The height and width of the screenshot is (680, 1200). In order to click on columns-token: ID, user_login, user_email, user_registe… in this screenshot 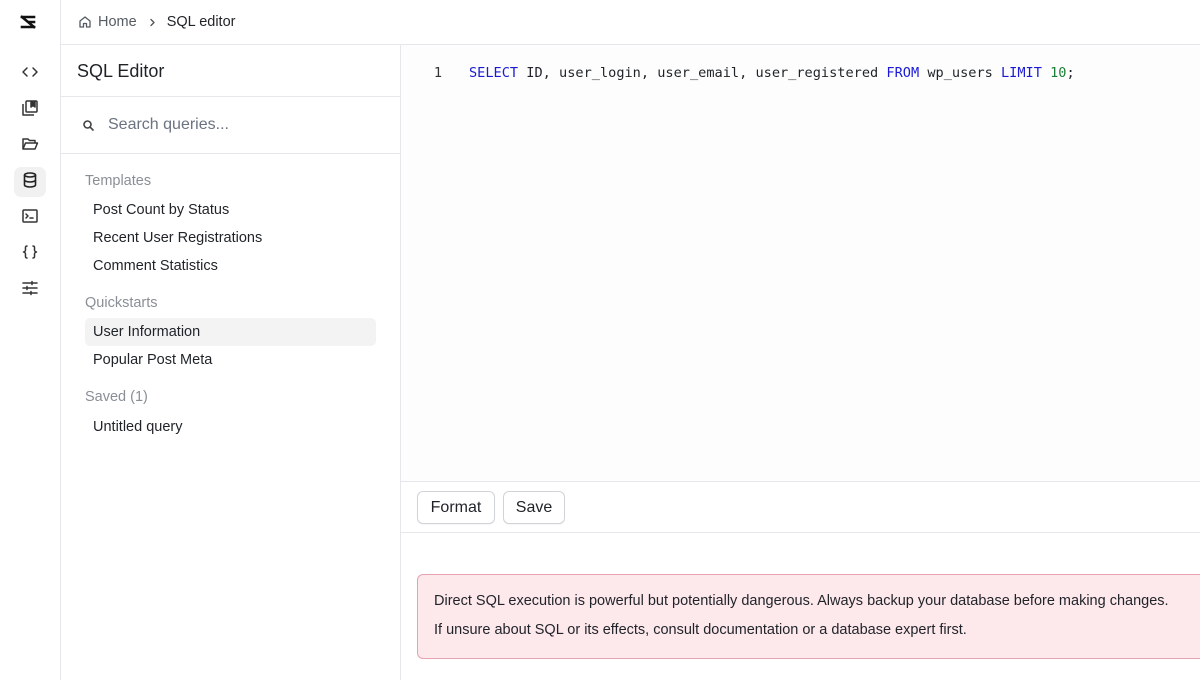, I will do `click(702, 73)`.